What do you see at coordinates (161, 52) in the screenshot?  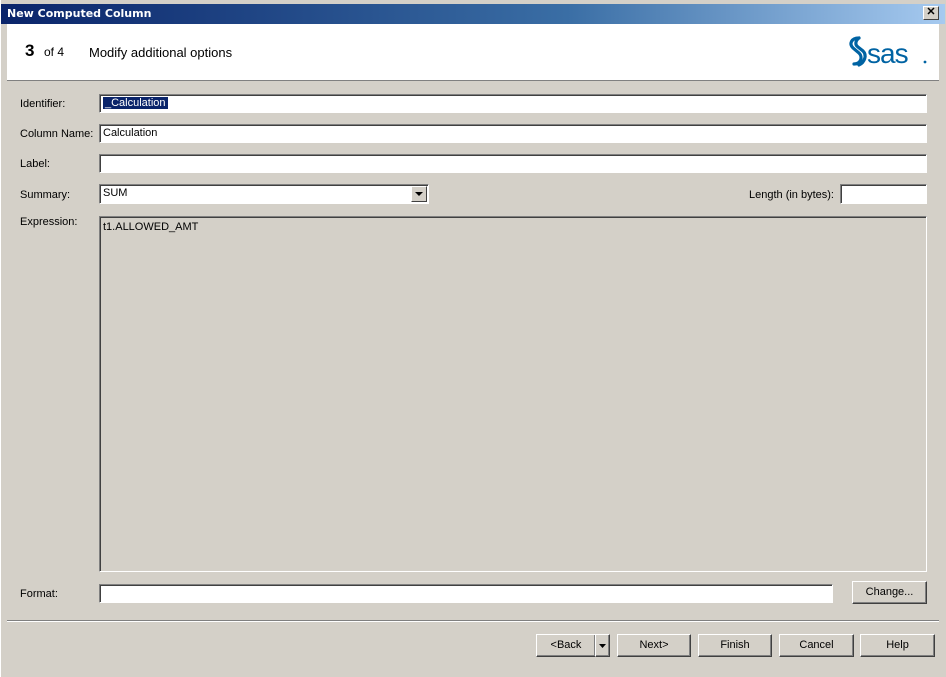 I see `step-title: Modify additional options` at bounding box center [161, 52].